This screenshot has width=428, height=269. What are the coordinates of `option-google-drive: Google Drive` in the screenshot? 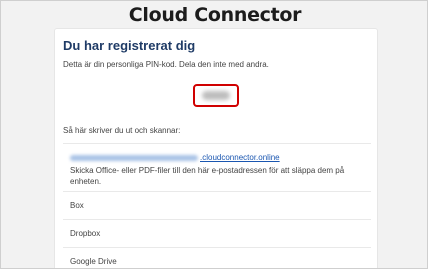 It's located at (217, 258).